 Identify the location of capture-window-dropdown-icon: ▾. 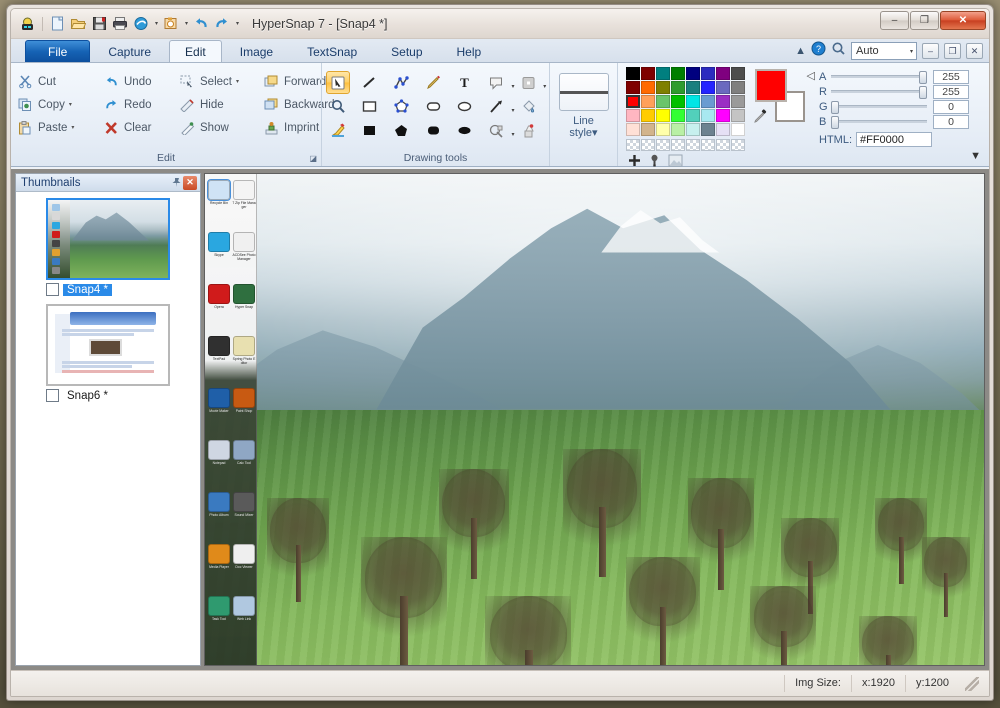
(156, 23).